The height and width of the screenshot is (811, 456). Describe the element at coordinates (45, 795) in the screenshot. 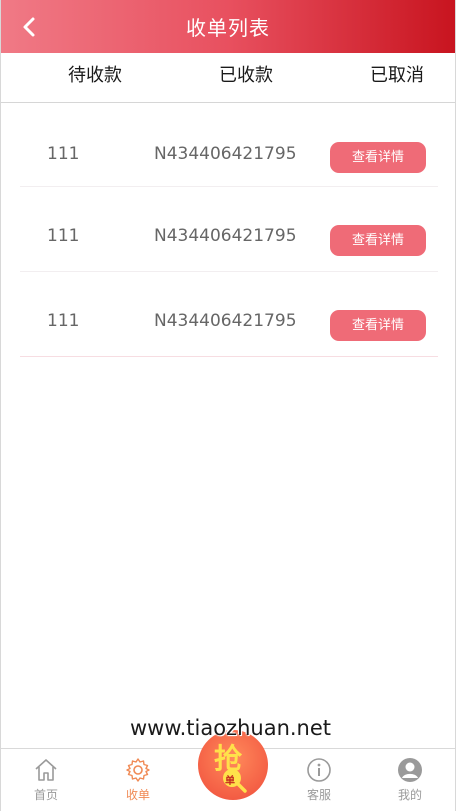

I see `nav-home-label: 首页` at that location.